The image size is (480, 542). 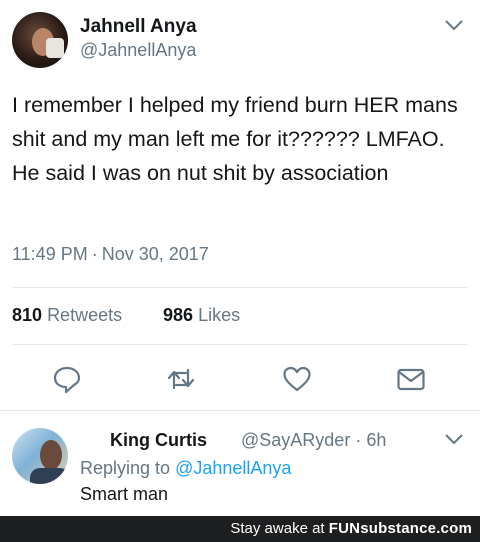 What do you see at coordinates (55, 48) in the screenshot?
I see `avatar-cup` at bounding box center [55, 48].